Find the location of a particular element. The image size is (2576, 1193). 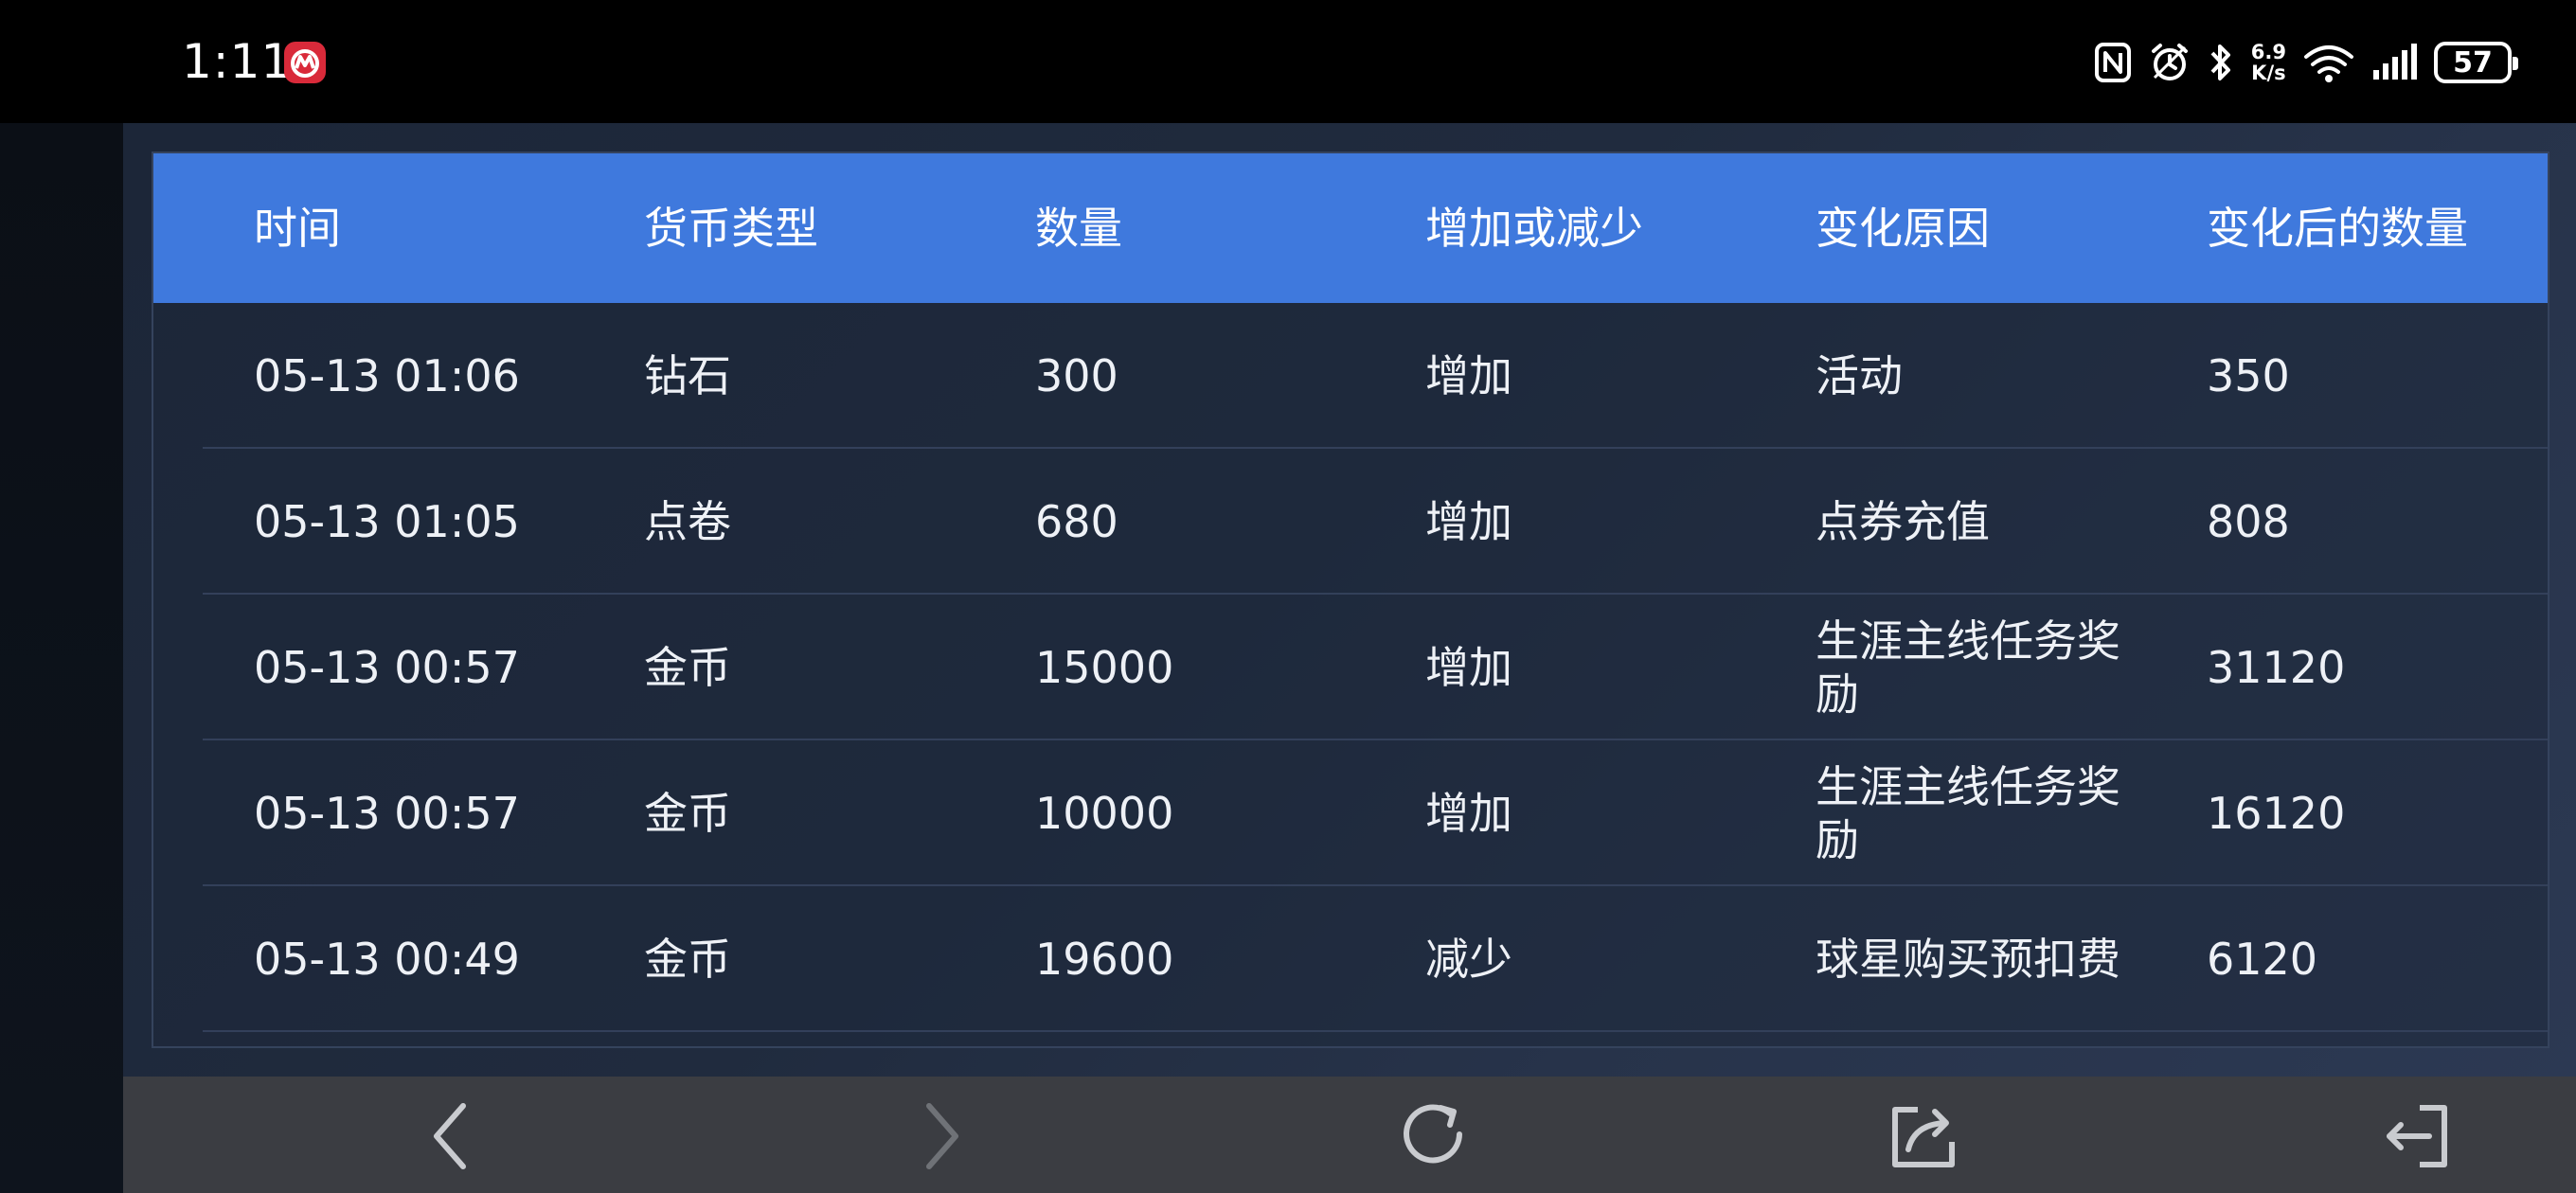

table-header: 时间 货币类型 数量 增加或减少 变化原因 变化后的数量 is located at coordinates (1350, 228).